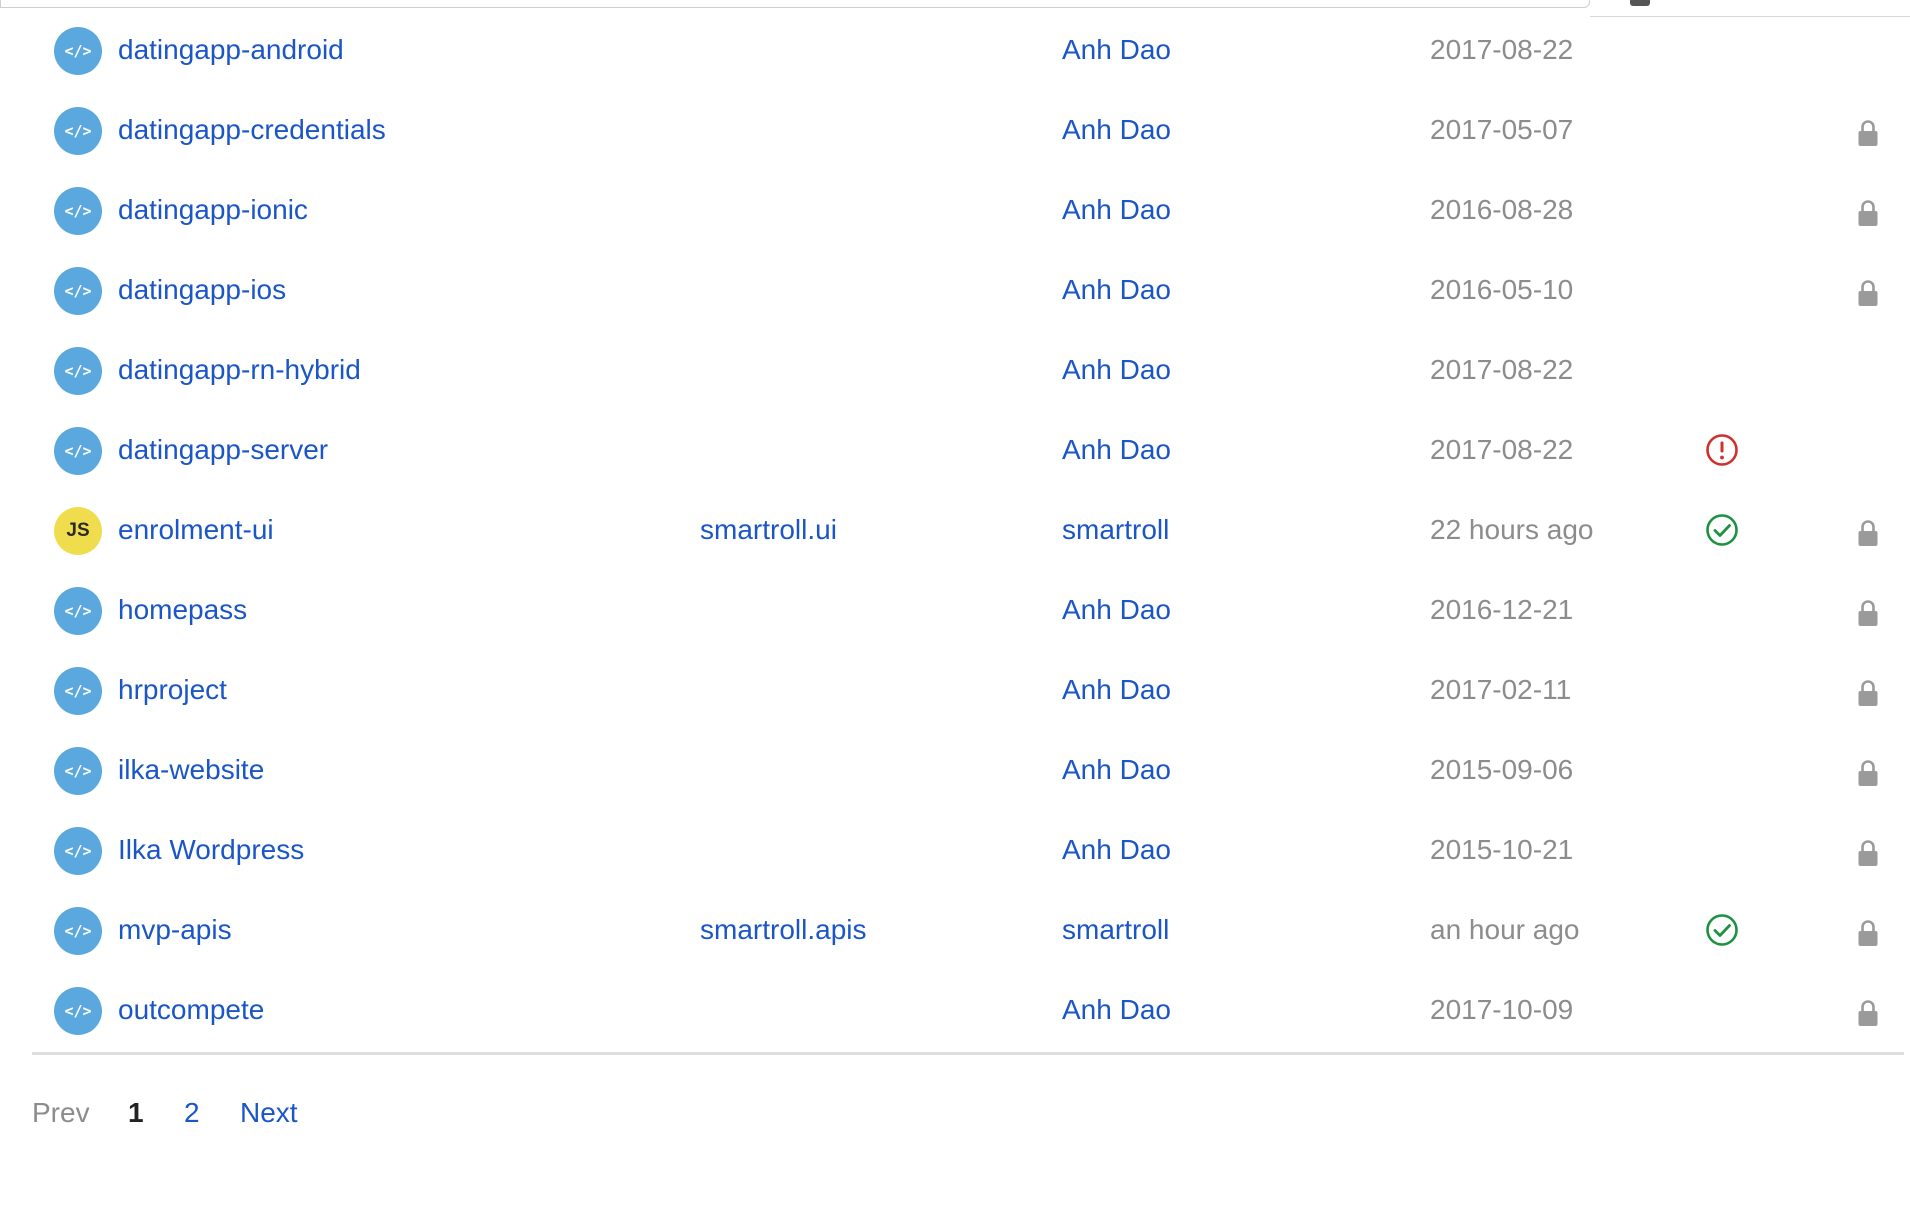  Describe the element at coordinates (239, 370) in the screenshot. I see `project-name-link: datingapp-rn-hybrid` at that location.